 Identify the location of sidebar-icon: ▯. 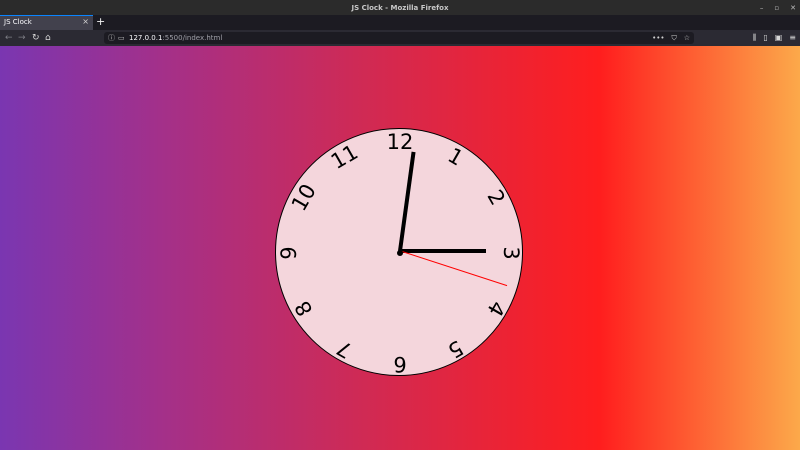
(765, 38).